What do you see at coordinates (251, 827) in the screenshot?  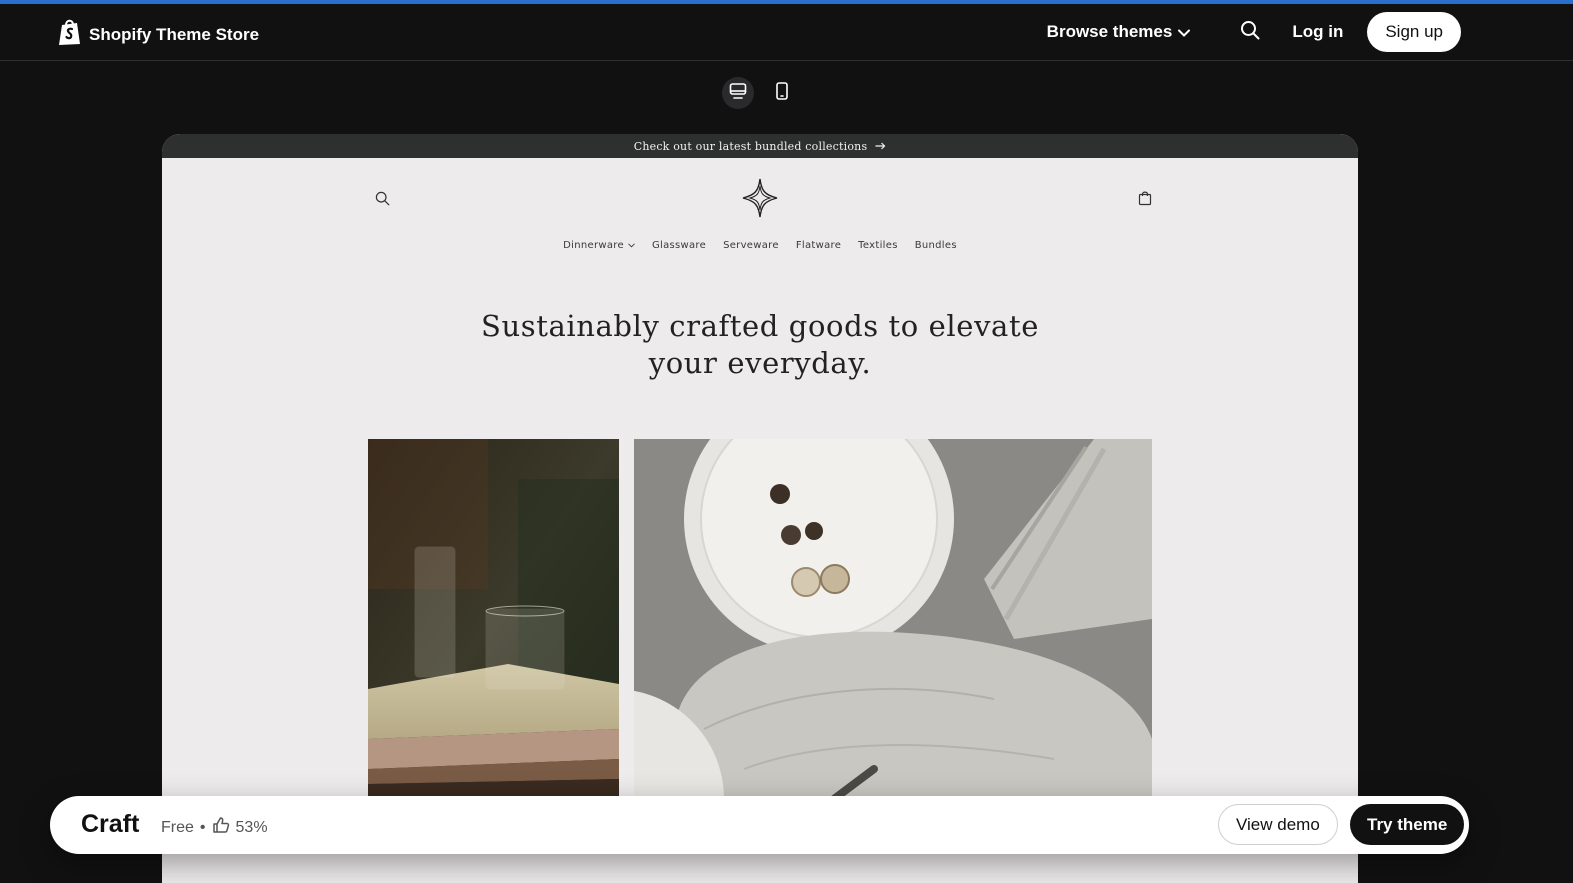 I see `theme-rating: 53%` at bounding box center [251, 827].